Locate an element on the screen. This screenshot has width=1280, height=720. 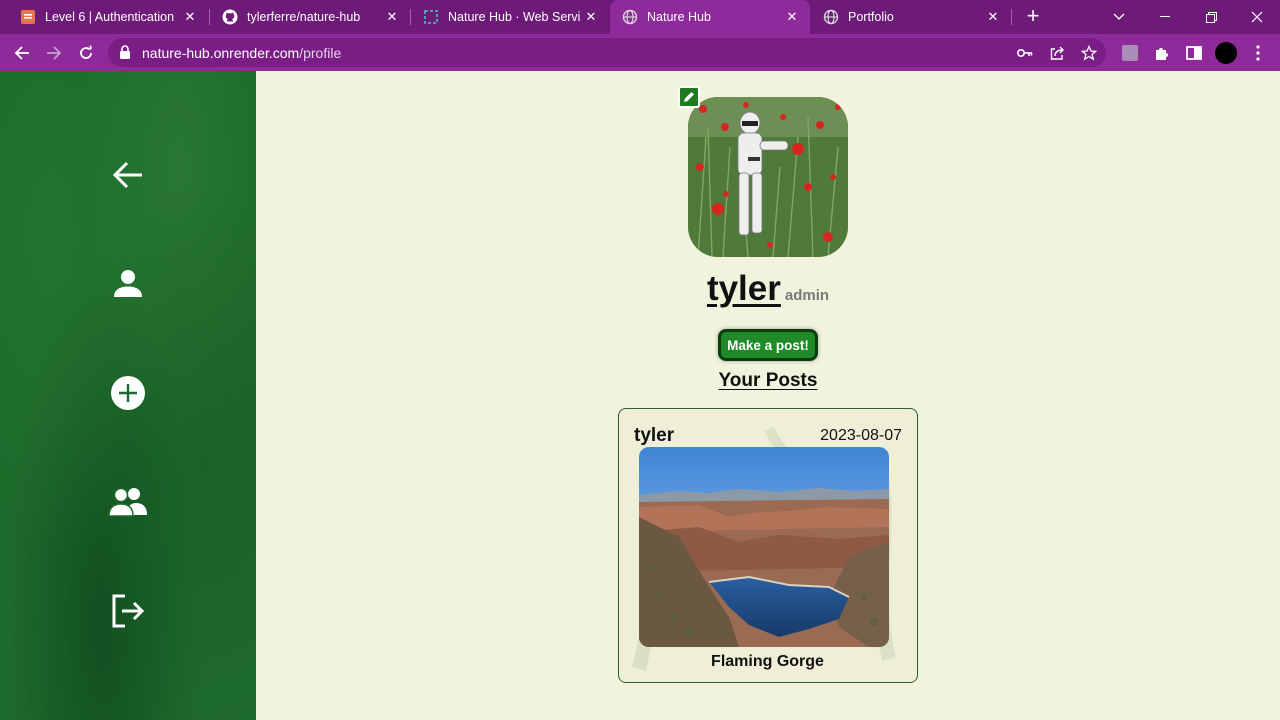
make-post-button: Make a post! is located at coordinates (768, 345).